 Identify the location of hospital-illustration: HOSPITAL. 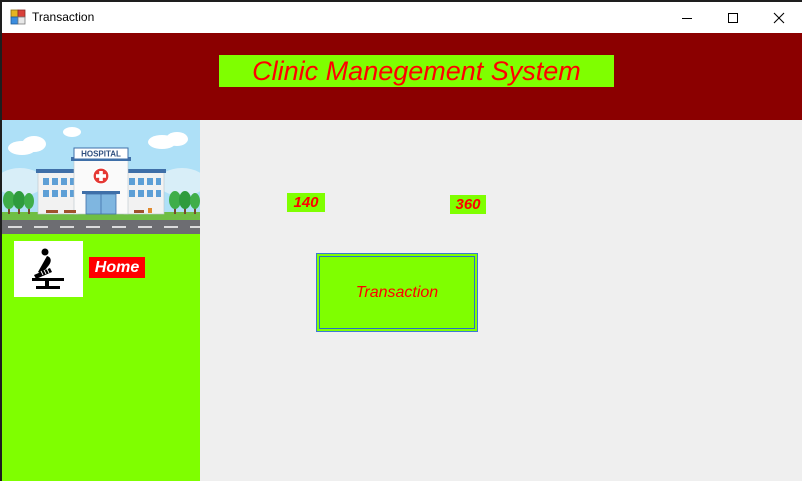
(101, 177).